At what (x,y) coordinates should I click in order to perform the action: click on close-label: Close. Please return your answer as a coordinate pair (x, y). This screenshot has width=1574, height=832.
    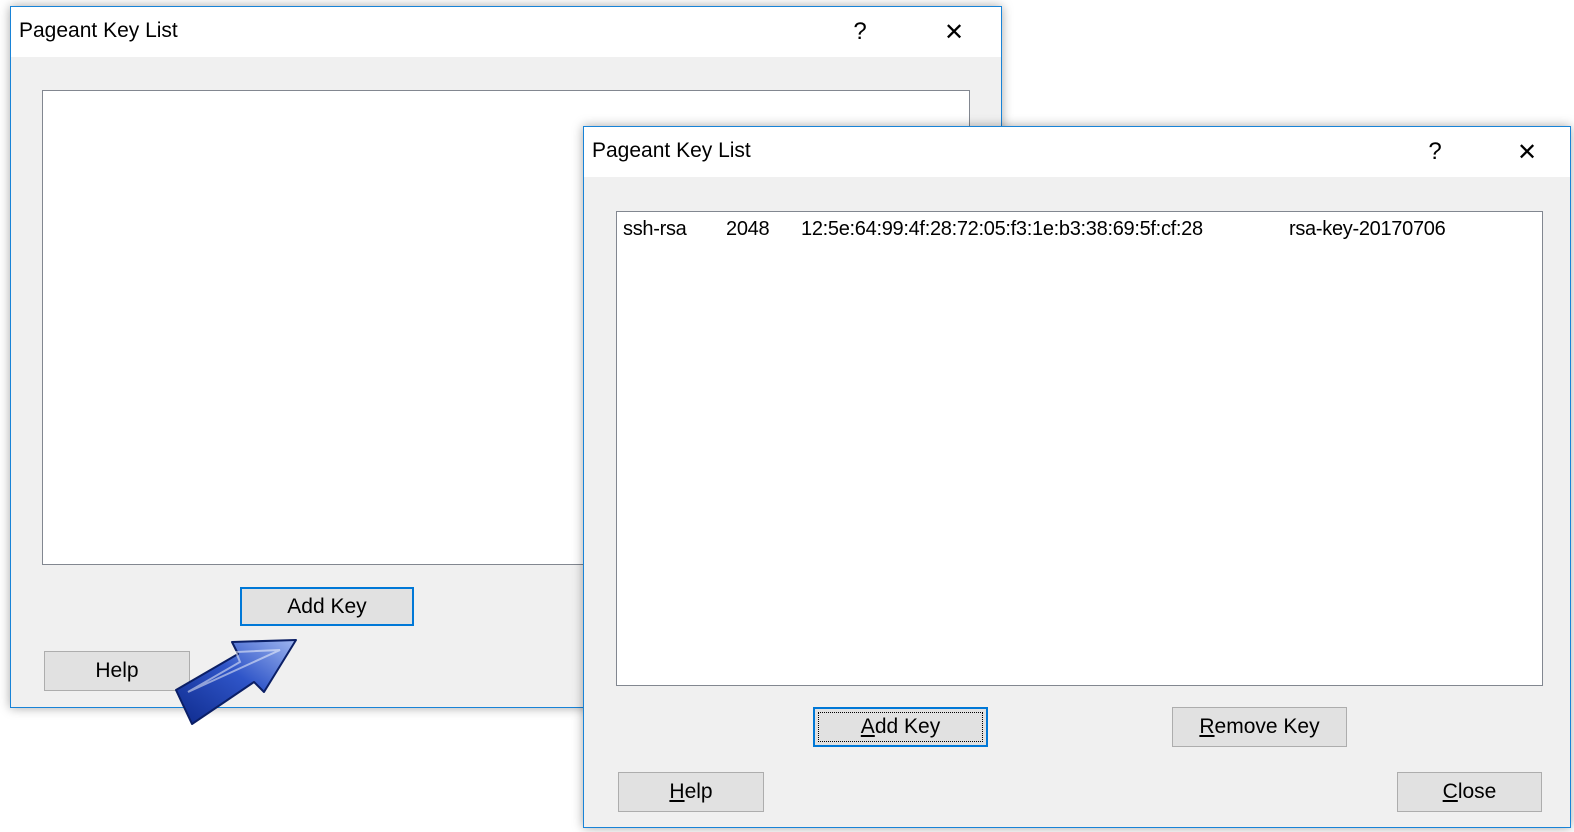
    Looking at the image, I should click on (1469, 791).